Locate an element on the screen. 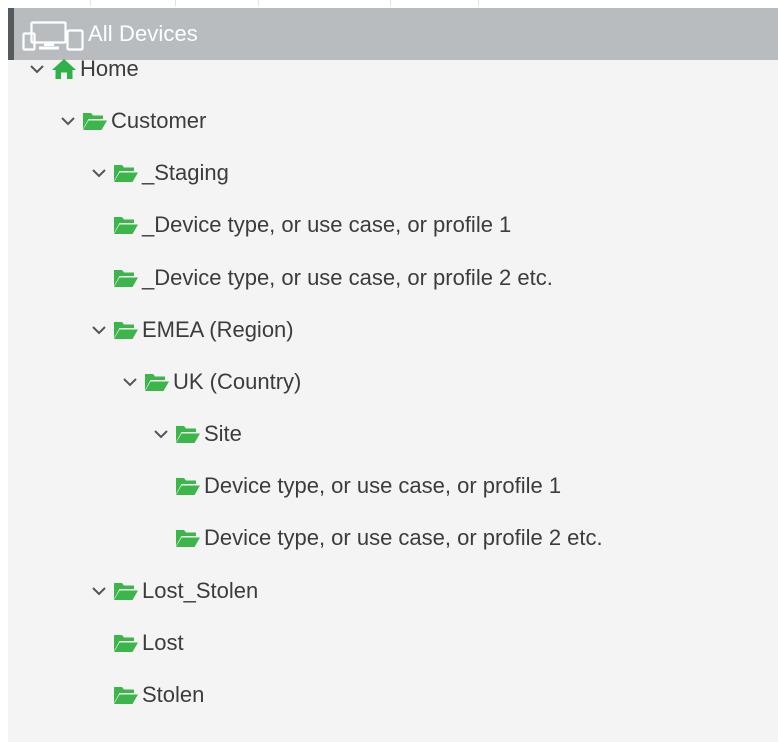  tree-node-site-profile-1: Device type, or use case, or profile 1 is located at coordinates (368, 486).